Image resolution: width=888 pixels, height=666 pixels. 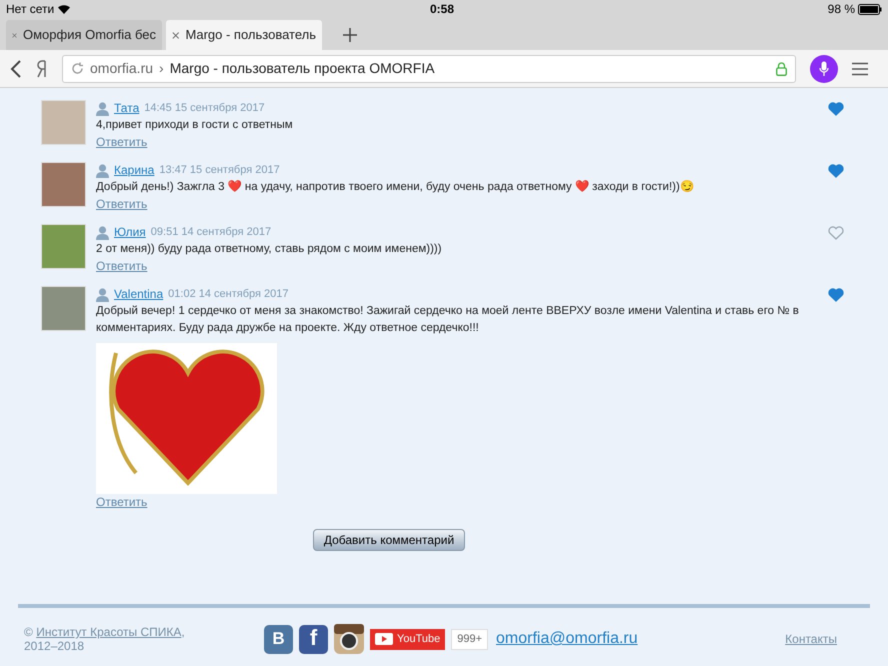 What do you see at coordinates (469, 639) in the screenshot?
I see `subscriber-count: 999+` at bounding box center [469, 639].